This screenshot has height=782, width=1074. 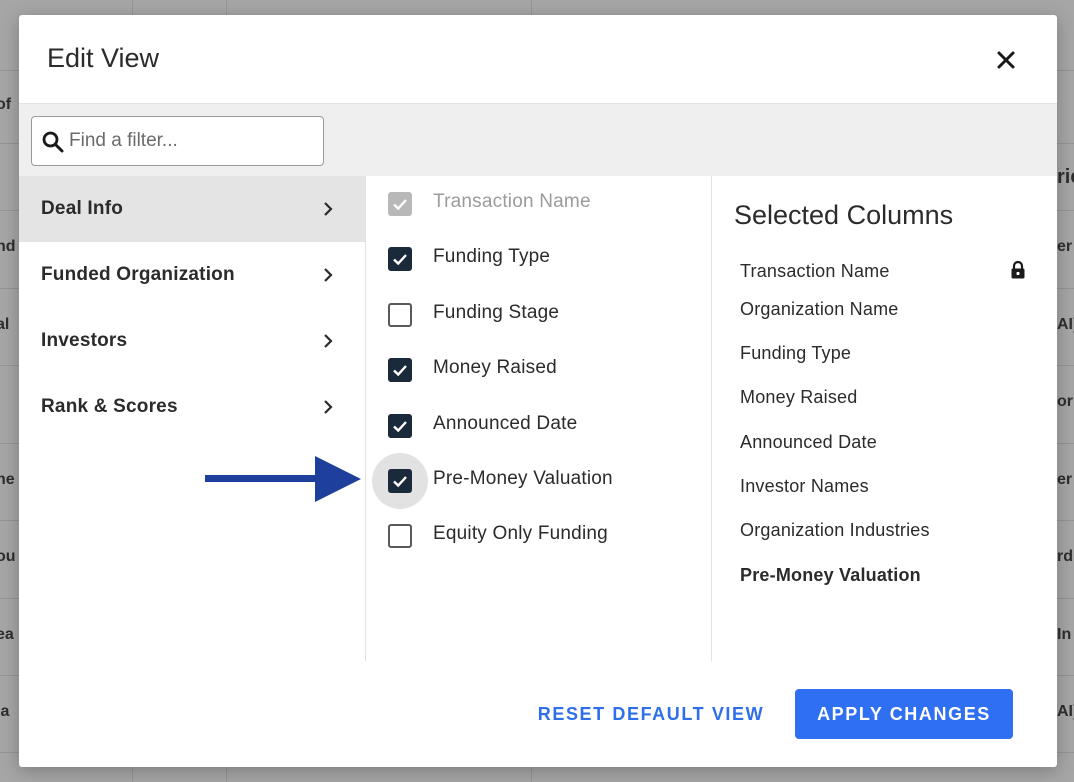 What do you see at coordinates (1065, 177) in the screenshot?
I see `bg-cell-fragment: rie` at bounding box center [1065, 177].